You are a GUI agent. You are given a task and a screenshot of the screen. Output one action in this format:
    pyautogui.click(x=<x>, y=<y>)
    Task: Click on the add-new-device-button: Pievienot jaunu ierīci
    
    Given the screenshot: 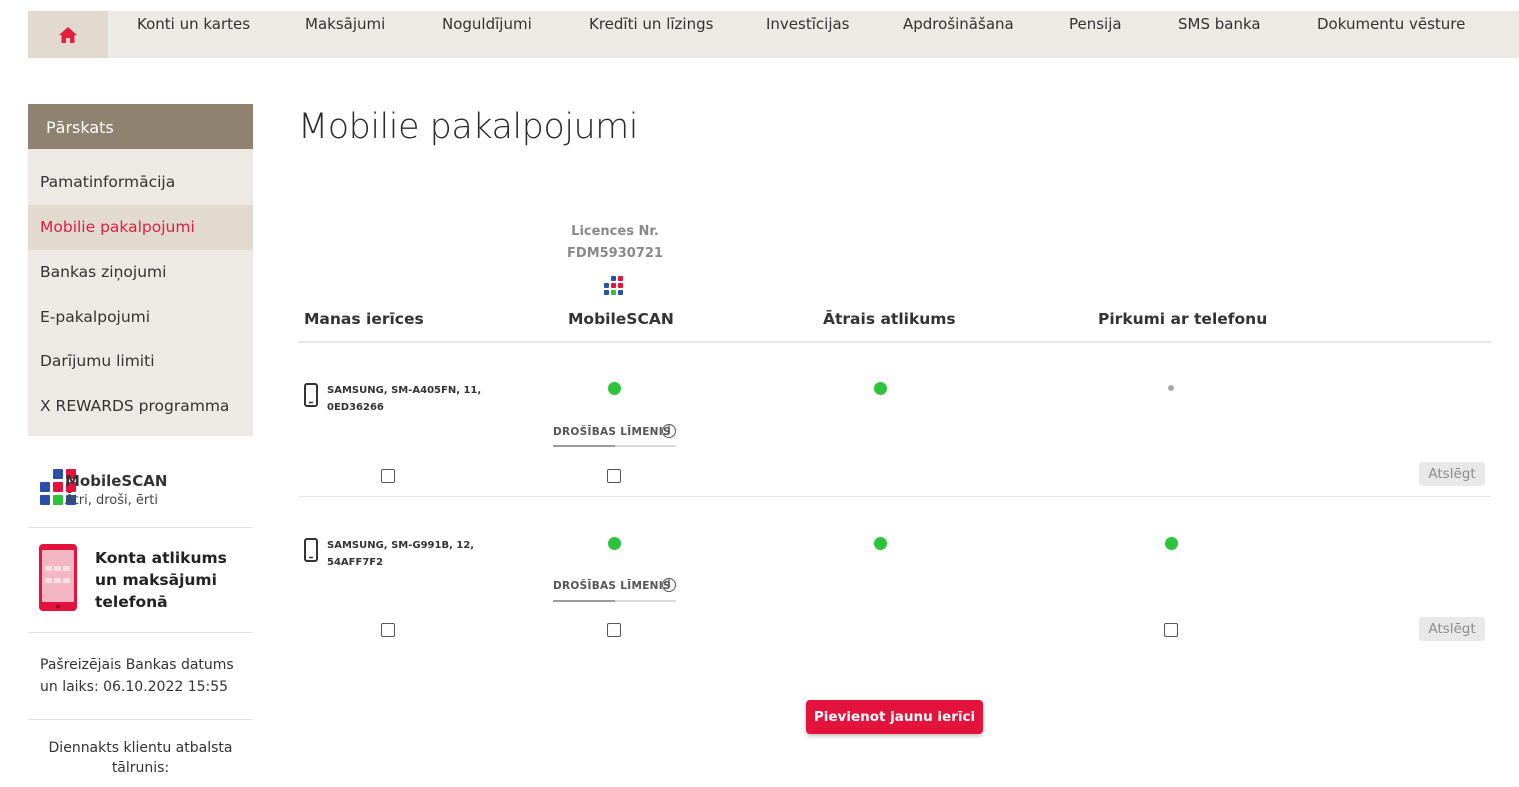 What is the action you would take?
    pyautogui.click(x=894, y=717)
    